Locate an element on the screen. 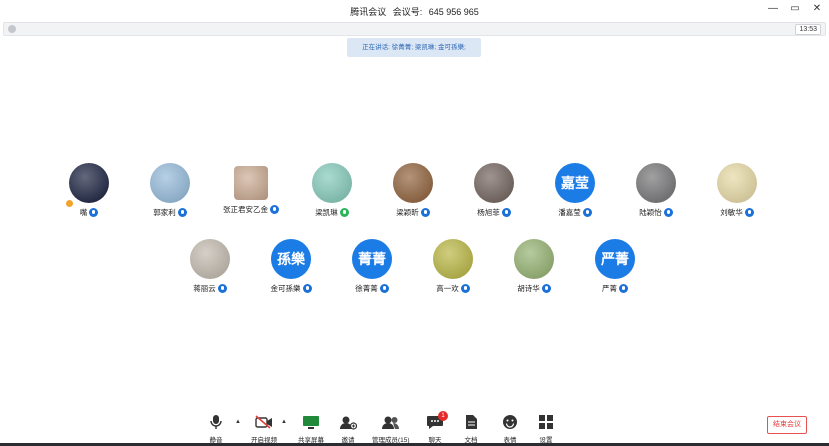  document-icon is located at coordinates (471, 422).